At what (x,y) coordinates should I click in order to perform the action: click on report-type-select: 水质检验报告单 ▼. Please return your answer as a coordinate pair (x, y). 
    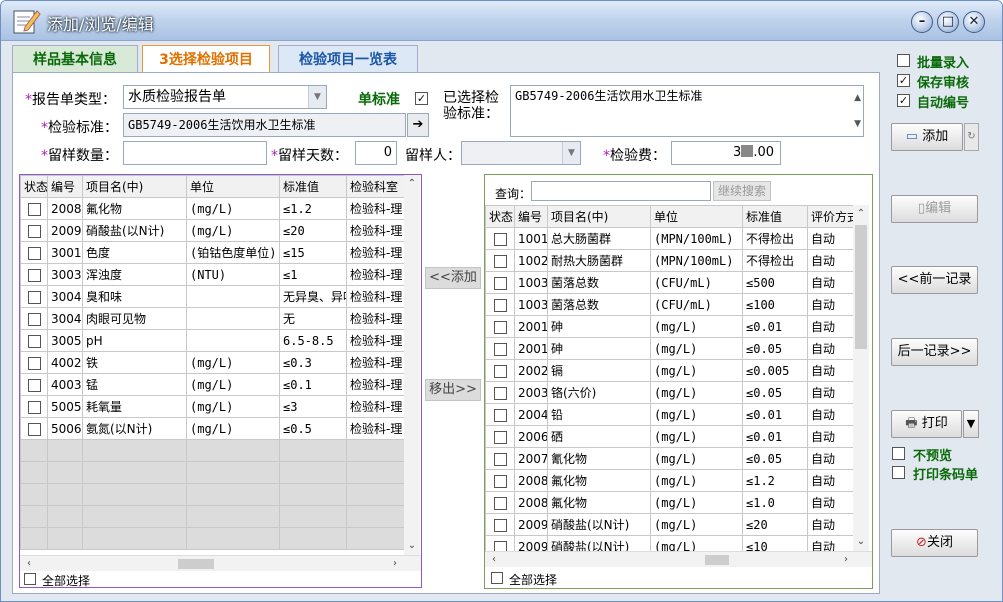
    Looking at the image, I should click on (225, 97).